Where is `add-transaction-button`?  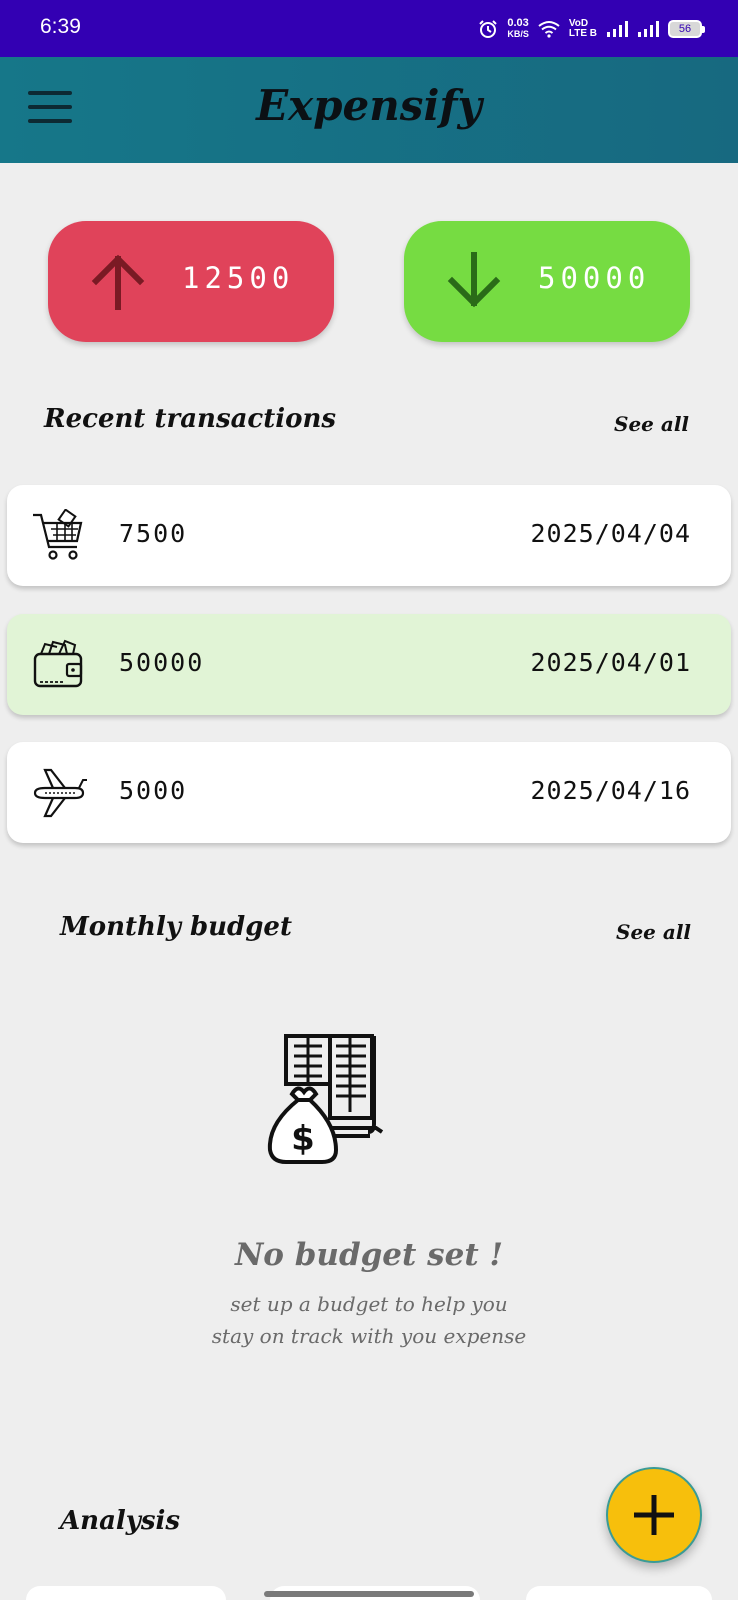 add-transaction-button is located at coordinates (654, 1515).